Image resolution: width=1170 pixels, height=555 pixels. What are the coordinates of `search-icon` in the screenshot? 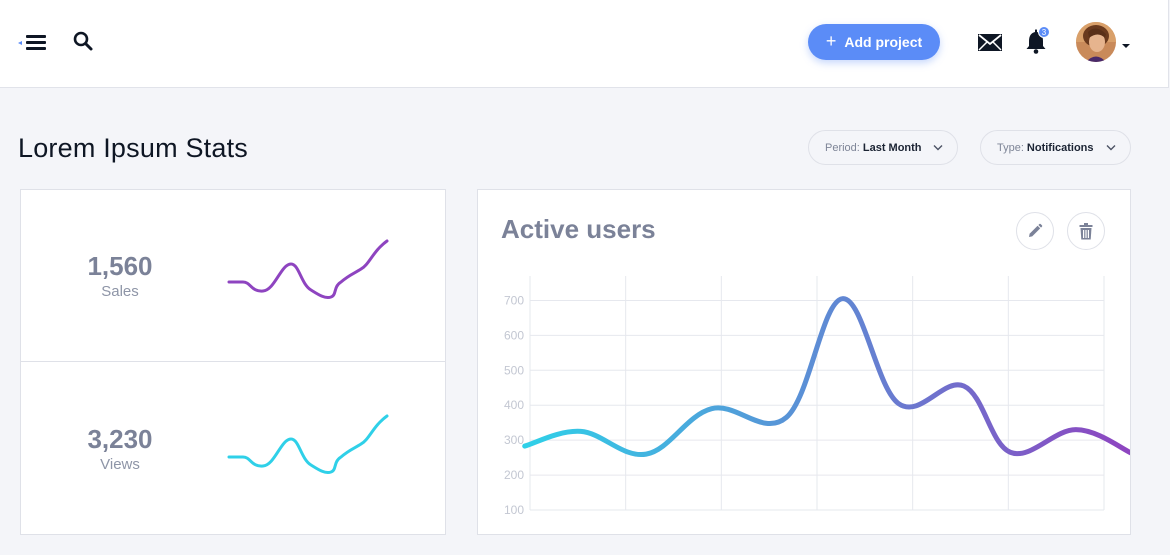 It's located at (83, 41).